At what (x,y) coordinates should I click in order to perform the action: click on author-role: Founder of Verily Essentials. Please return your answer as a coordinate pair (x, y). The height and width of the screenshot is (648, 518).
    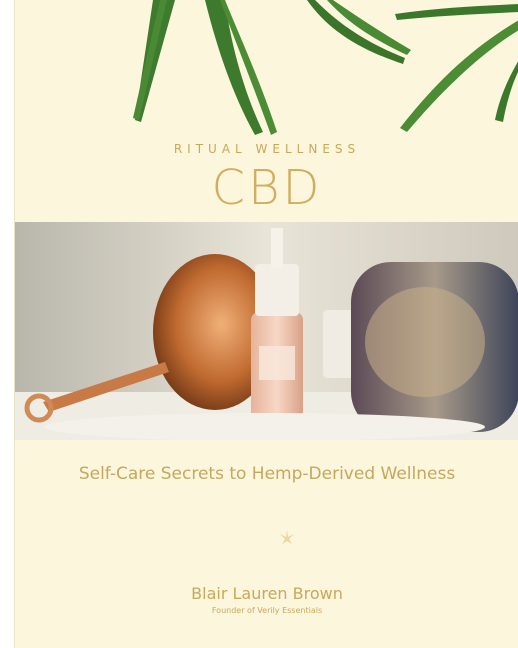
    Looking at the image, I should click on (267, 610).